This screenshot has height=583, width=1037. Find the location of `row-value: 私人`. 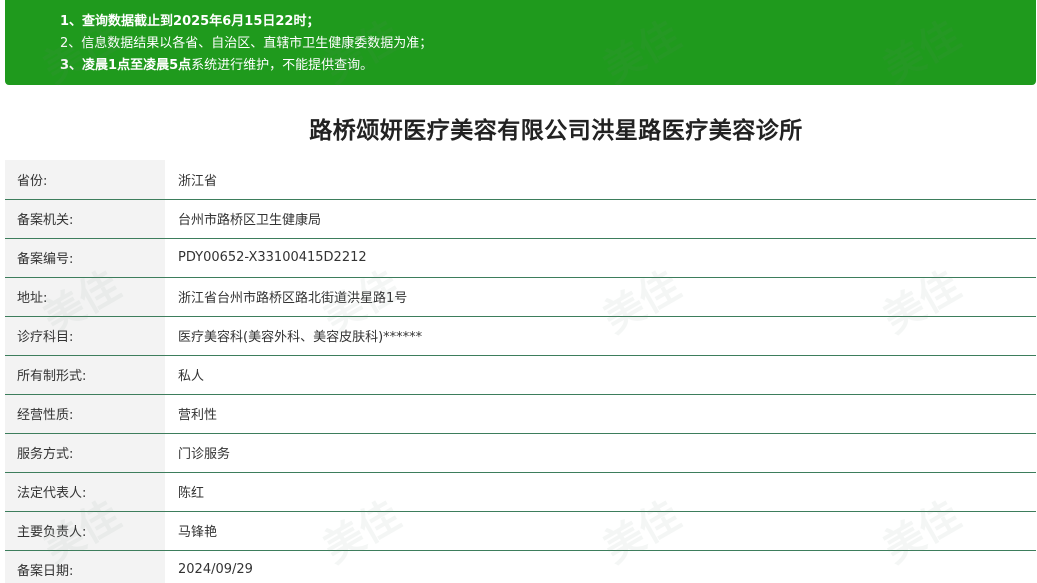

row-value: 私人 is located at coordinates (600, 375).